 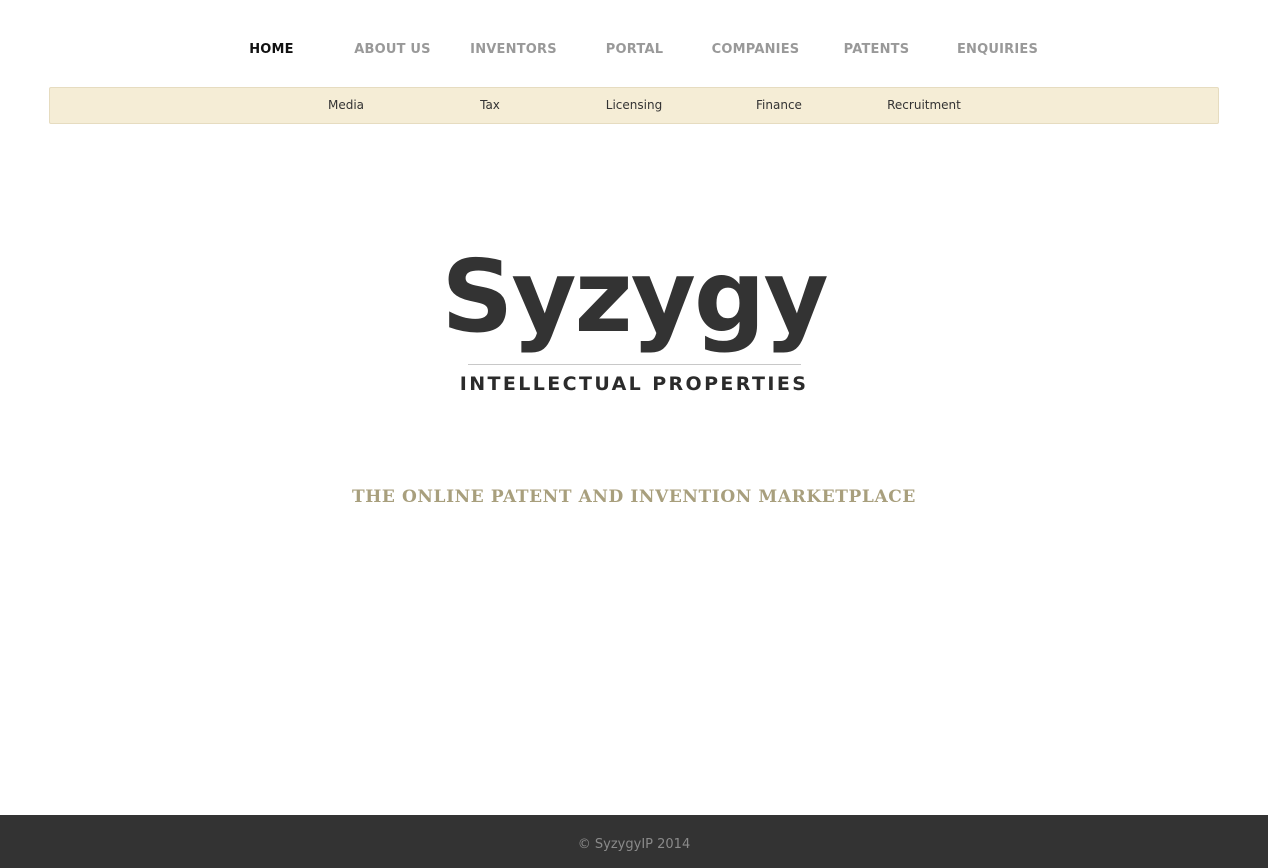 I want to click on sub-navigation-bar: Media Tax Licensing Finance Recruitment, so click(x=634, y=105).